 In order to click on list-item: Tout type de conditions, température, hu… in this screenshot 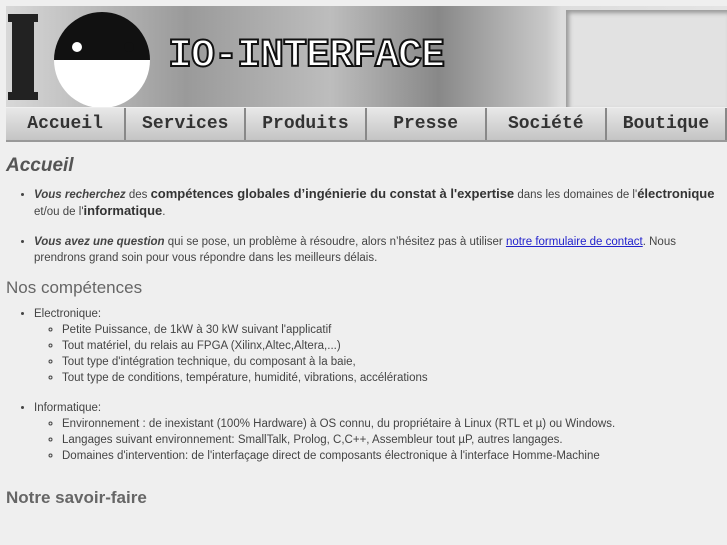, I will do `click(394, 378)`.